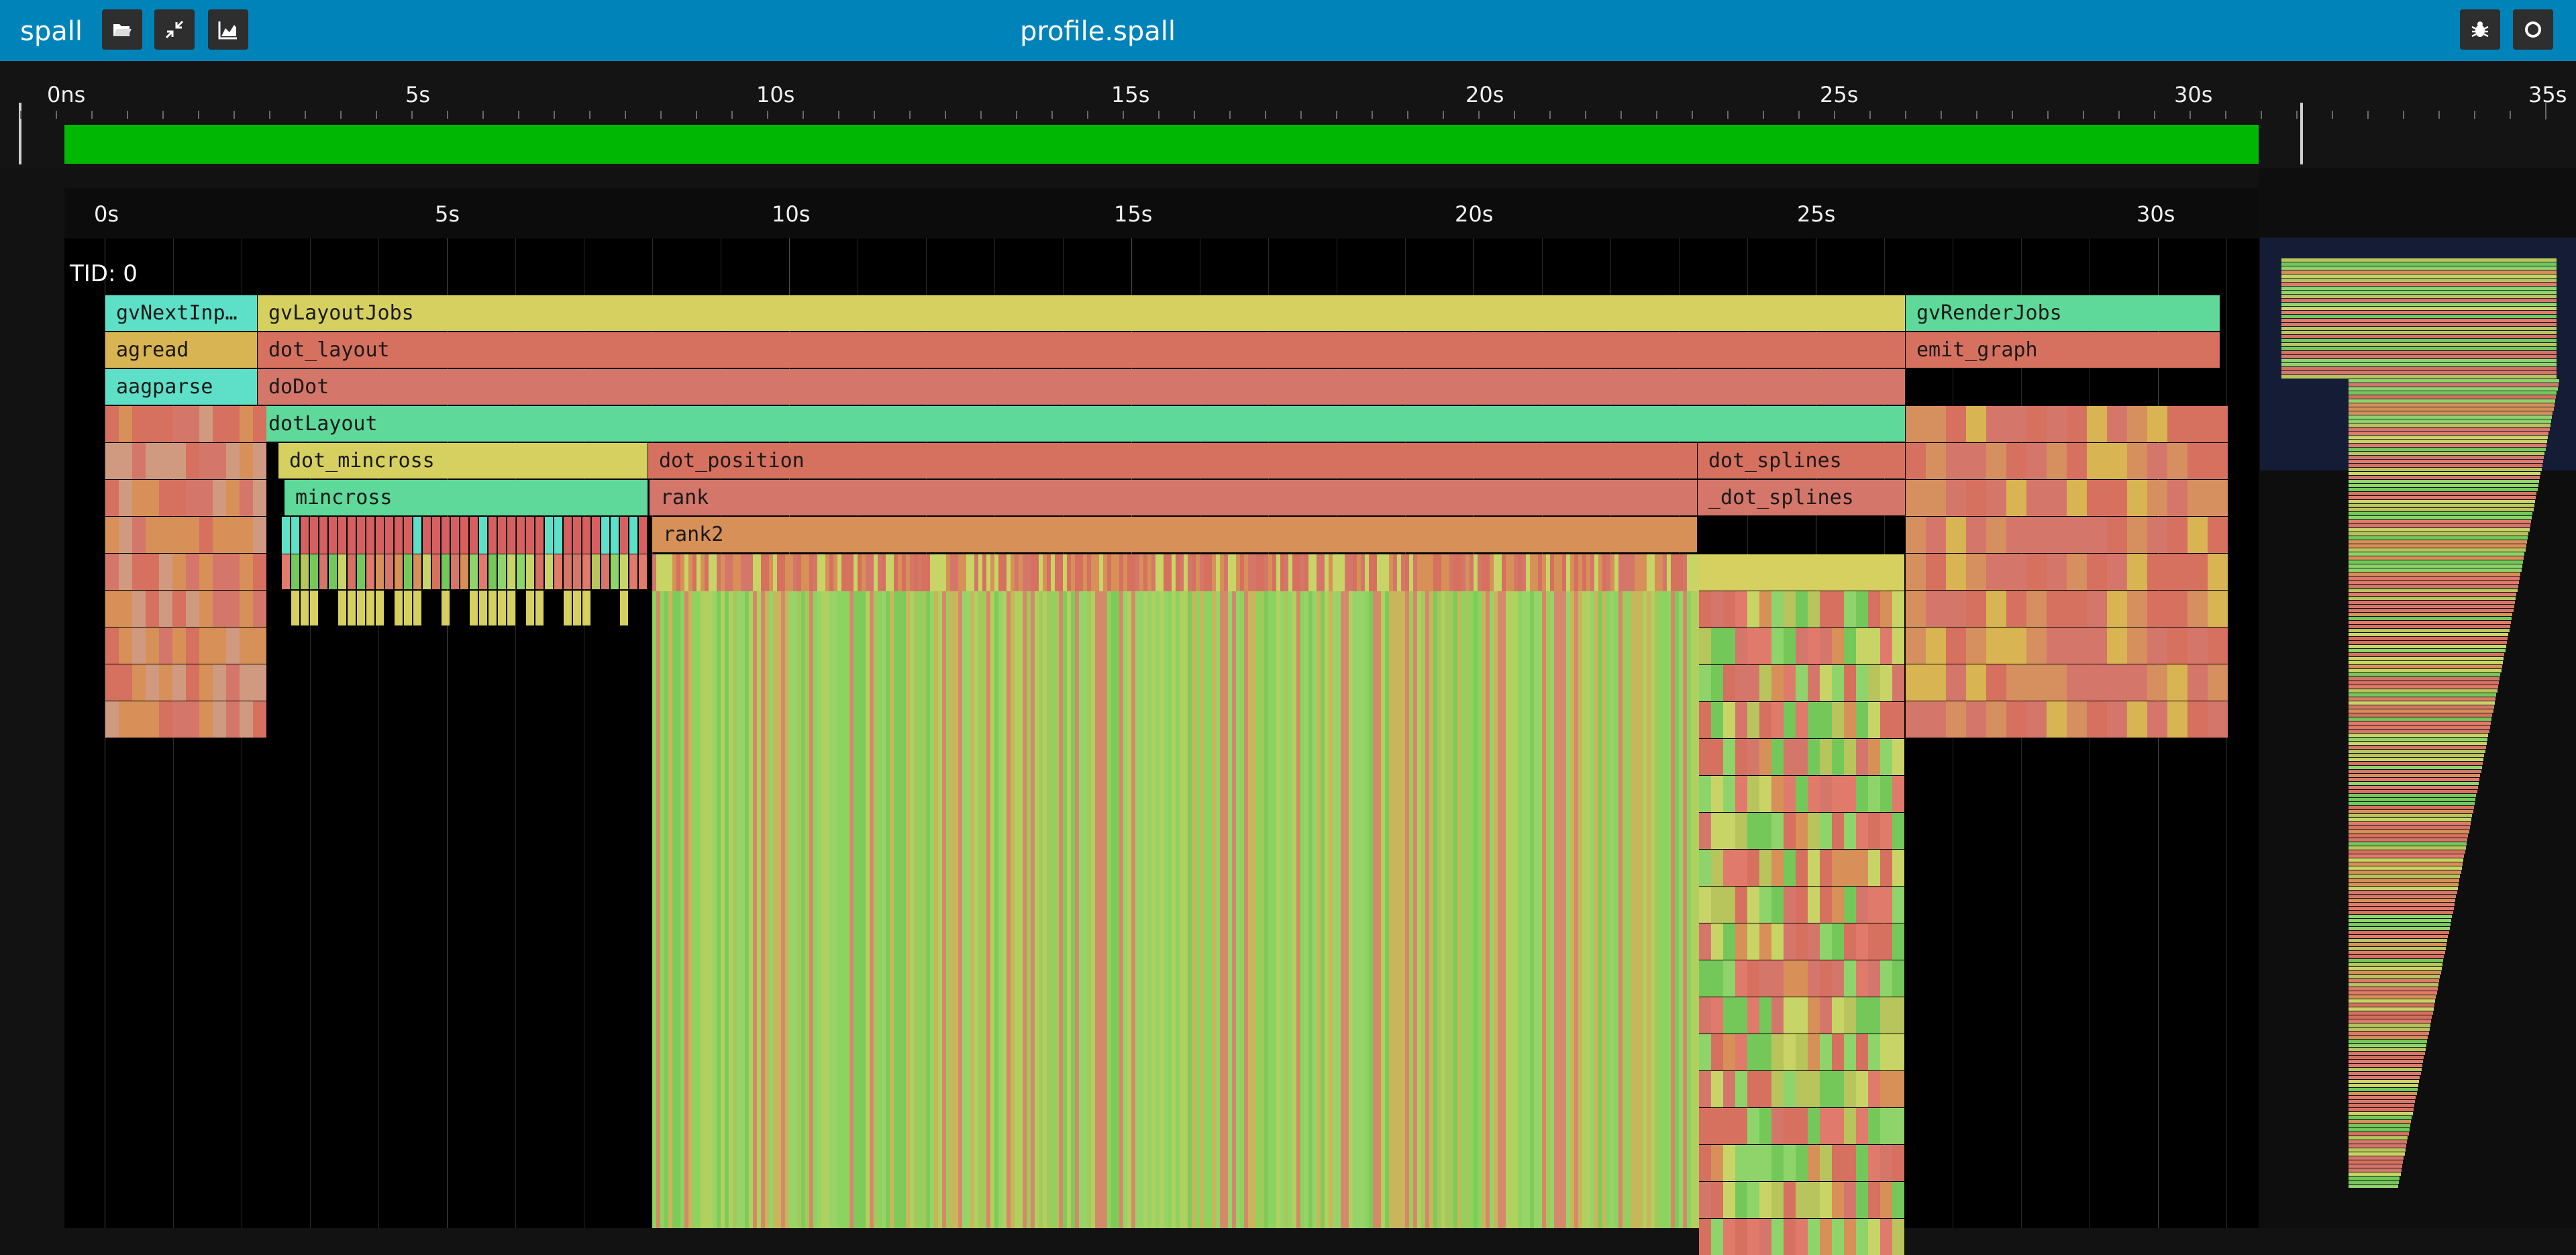 Image resolution: width=2576 pixels, height=1255 pixels. What do you see at coordinates (2480, 29) in the screenshot?
I see `debug-button` at bounding box center [2480, 29].